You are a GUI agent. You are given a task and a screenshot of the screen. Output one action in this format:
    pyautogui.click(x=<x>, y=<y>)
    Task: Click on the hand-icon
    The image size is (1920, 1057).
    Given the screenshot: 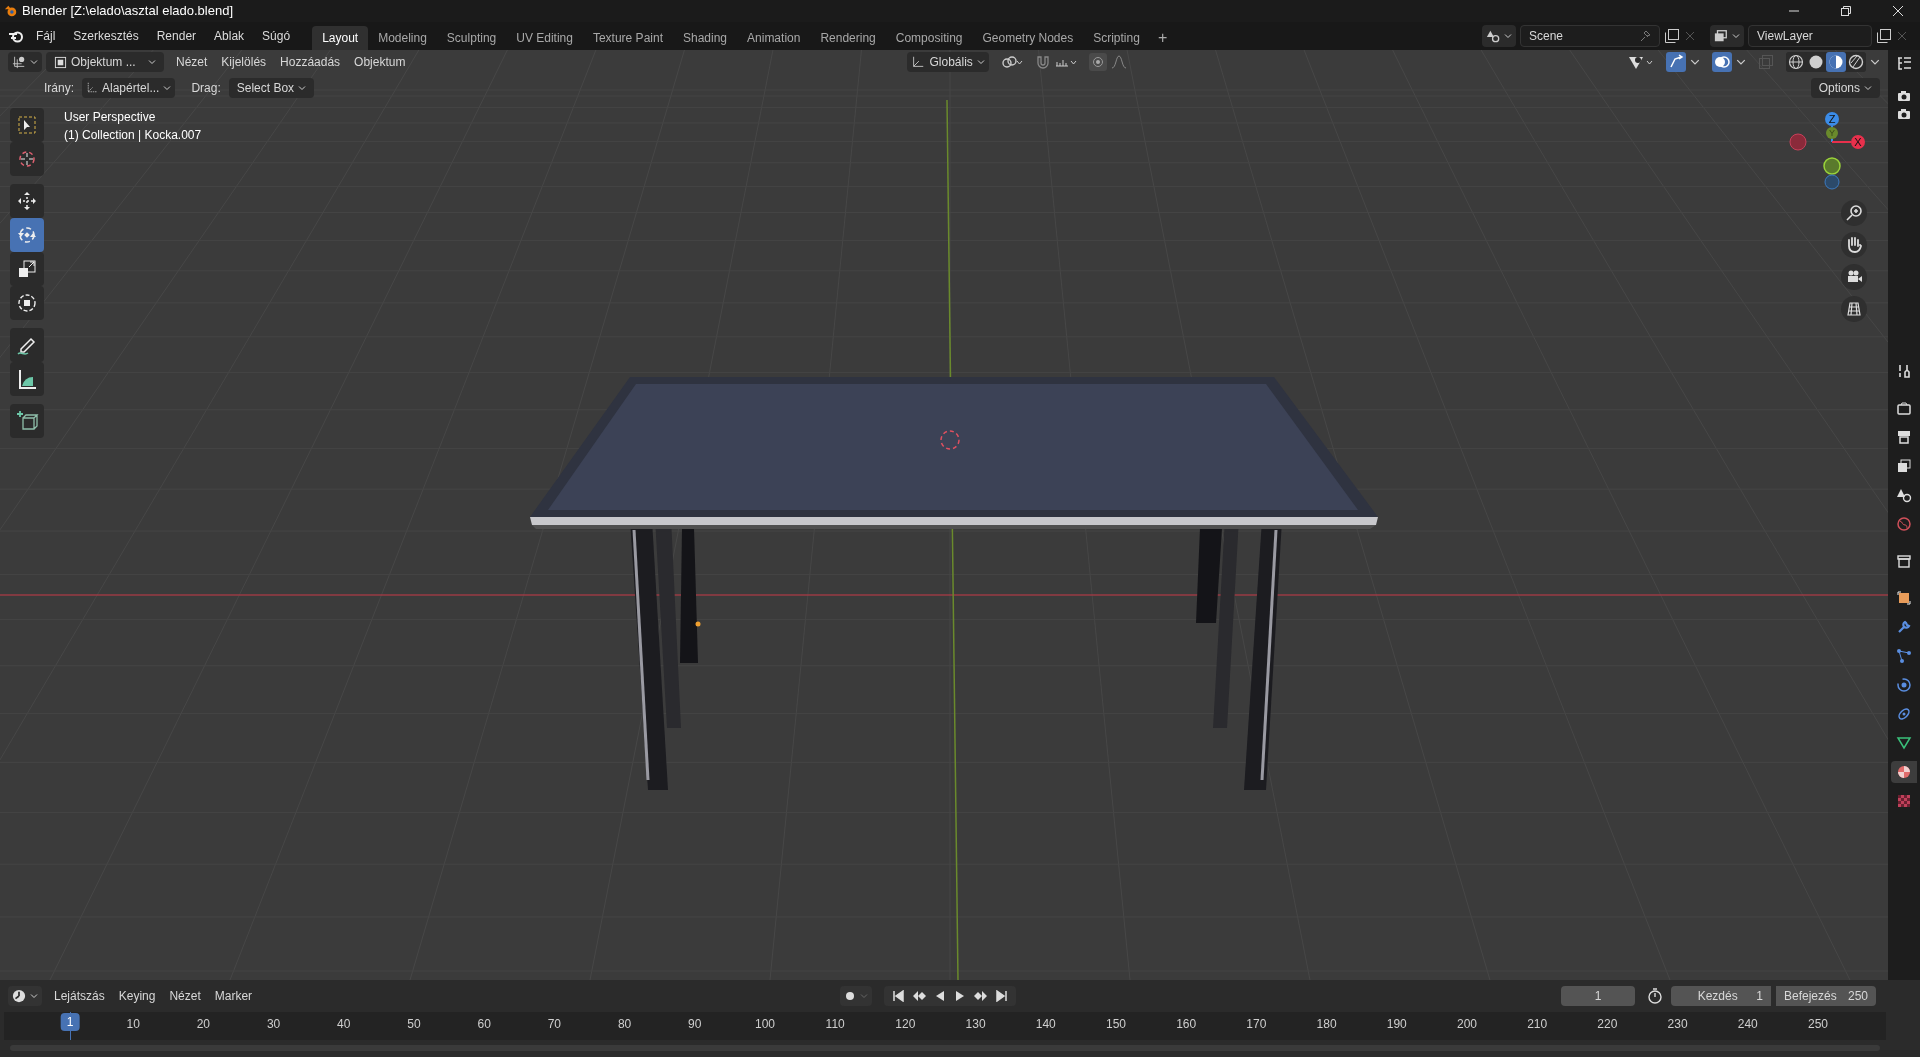 What is the action you would take?
    pyautogui.click(x=1854, y=245)
    